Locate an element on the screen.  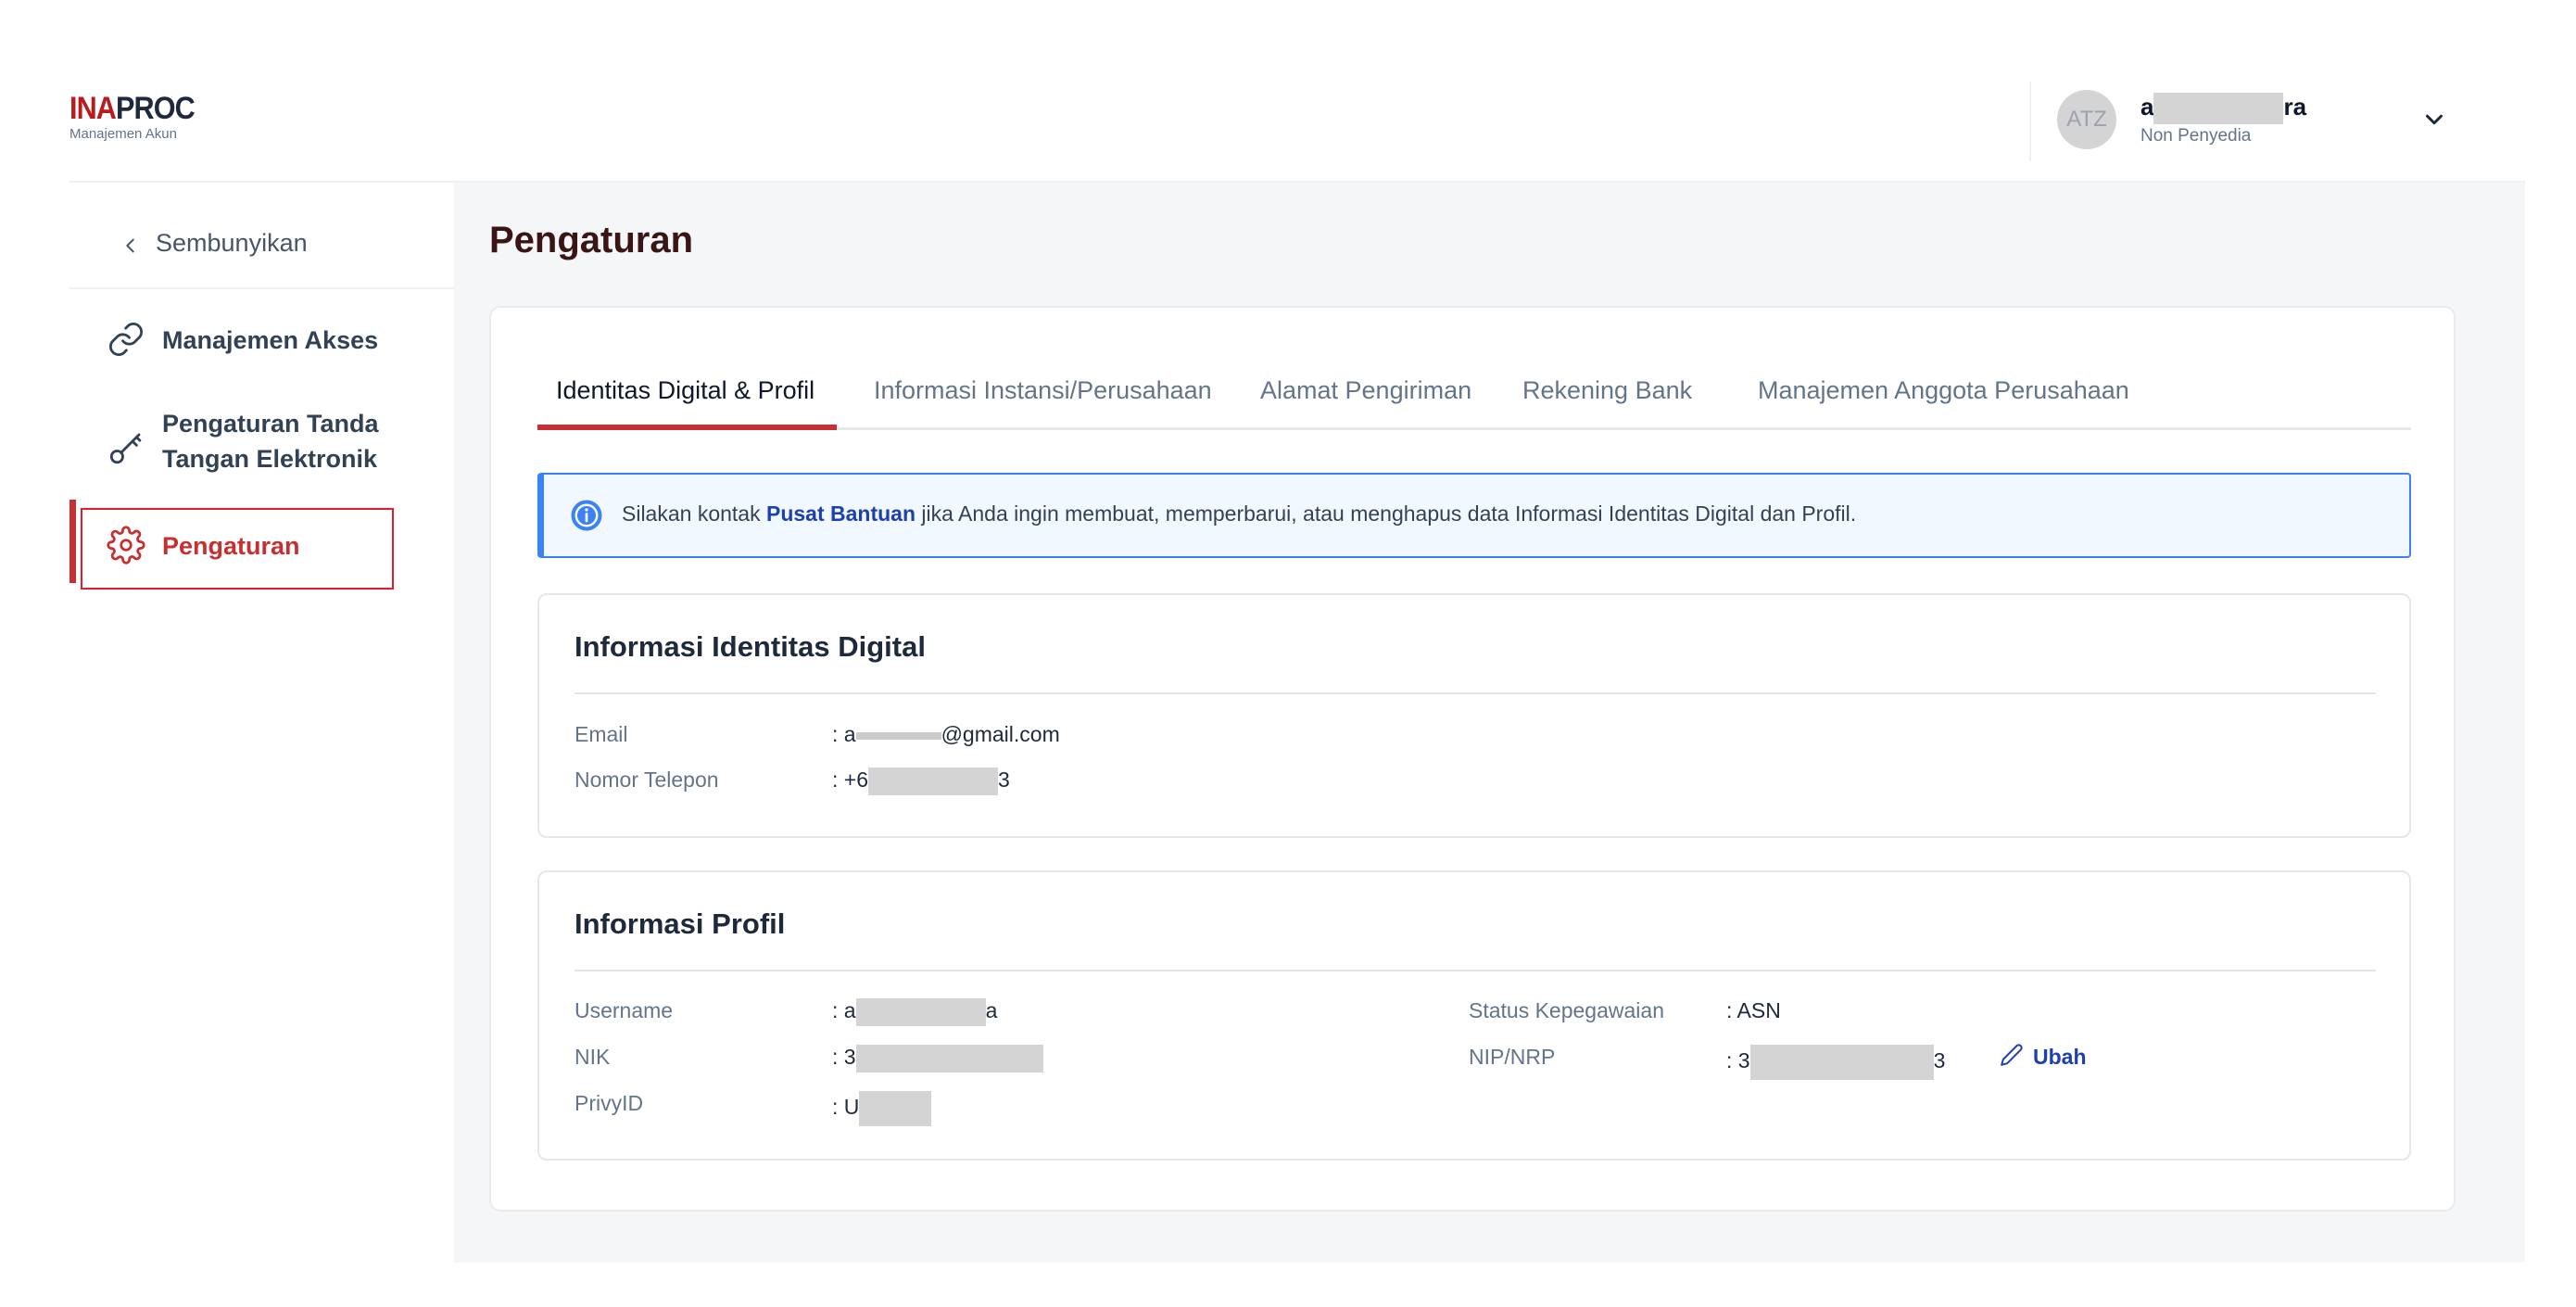
nik-value: : 3 is located at coordinates (937, 1058).